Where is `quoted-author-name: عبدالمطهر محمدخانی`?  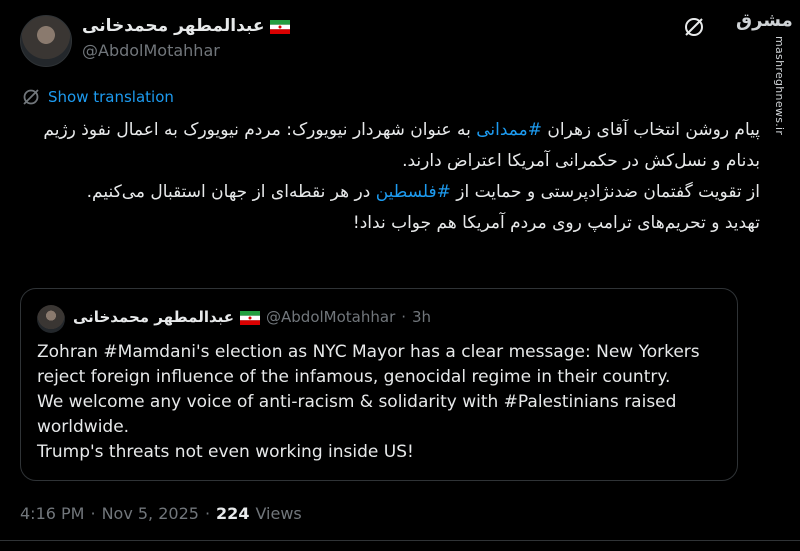
quoted-author-name: عبدالمطهر محمدخانی is located at coordinates (153, 317).